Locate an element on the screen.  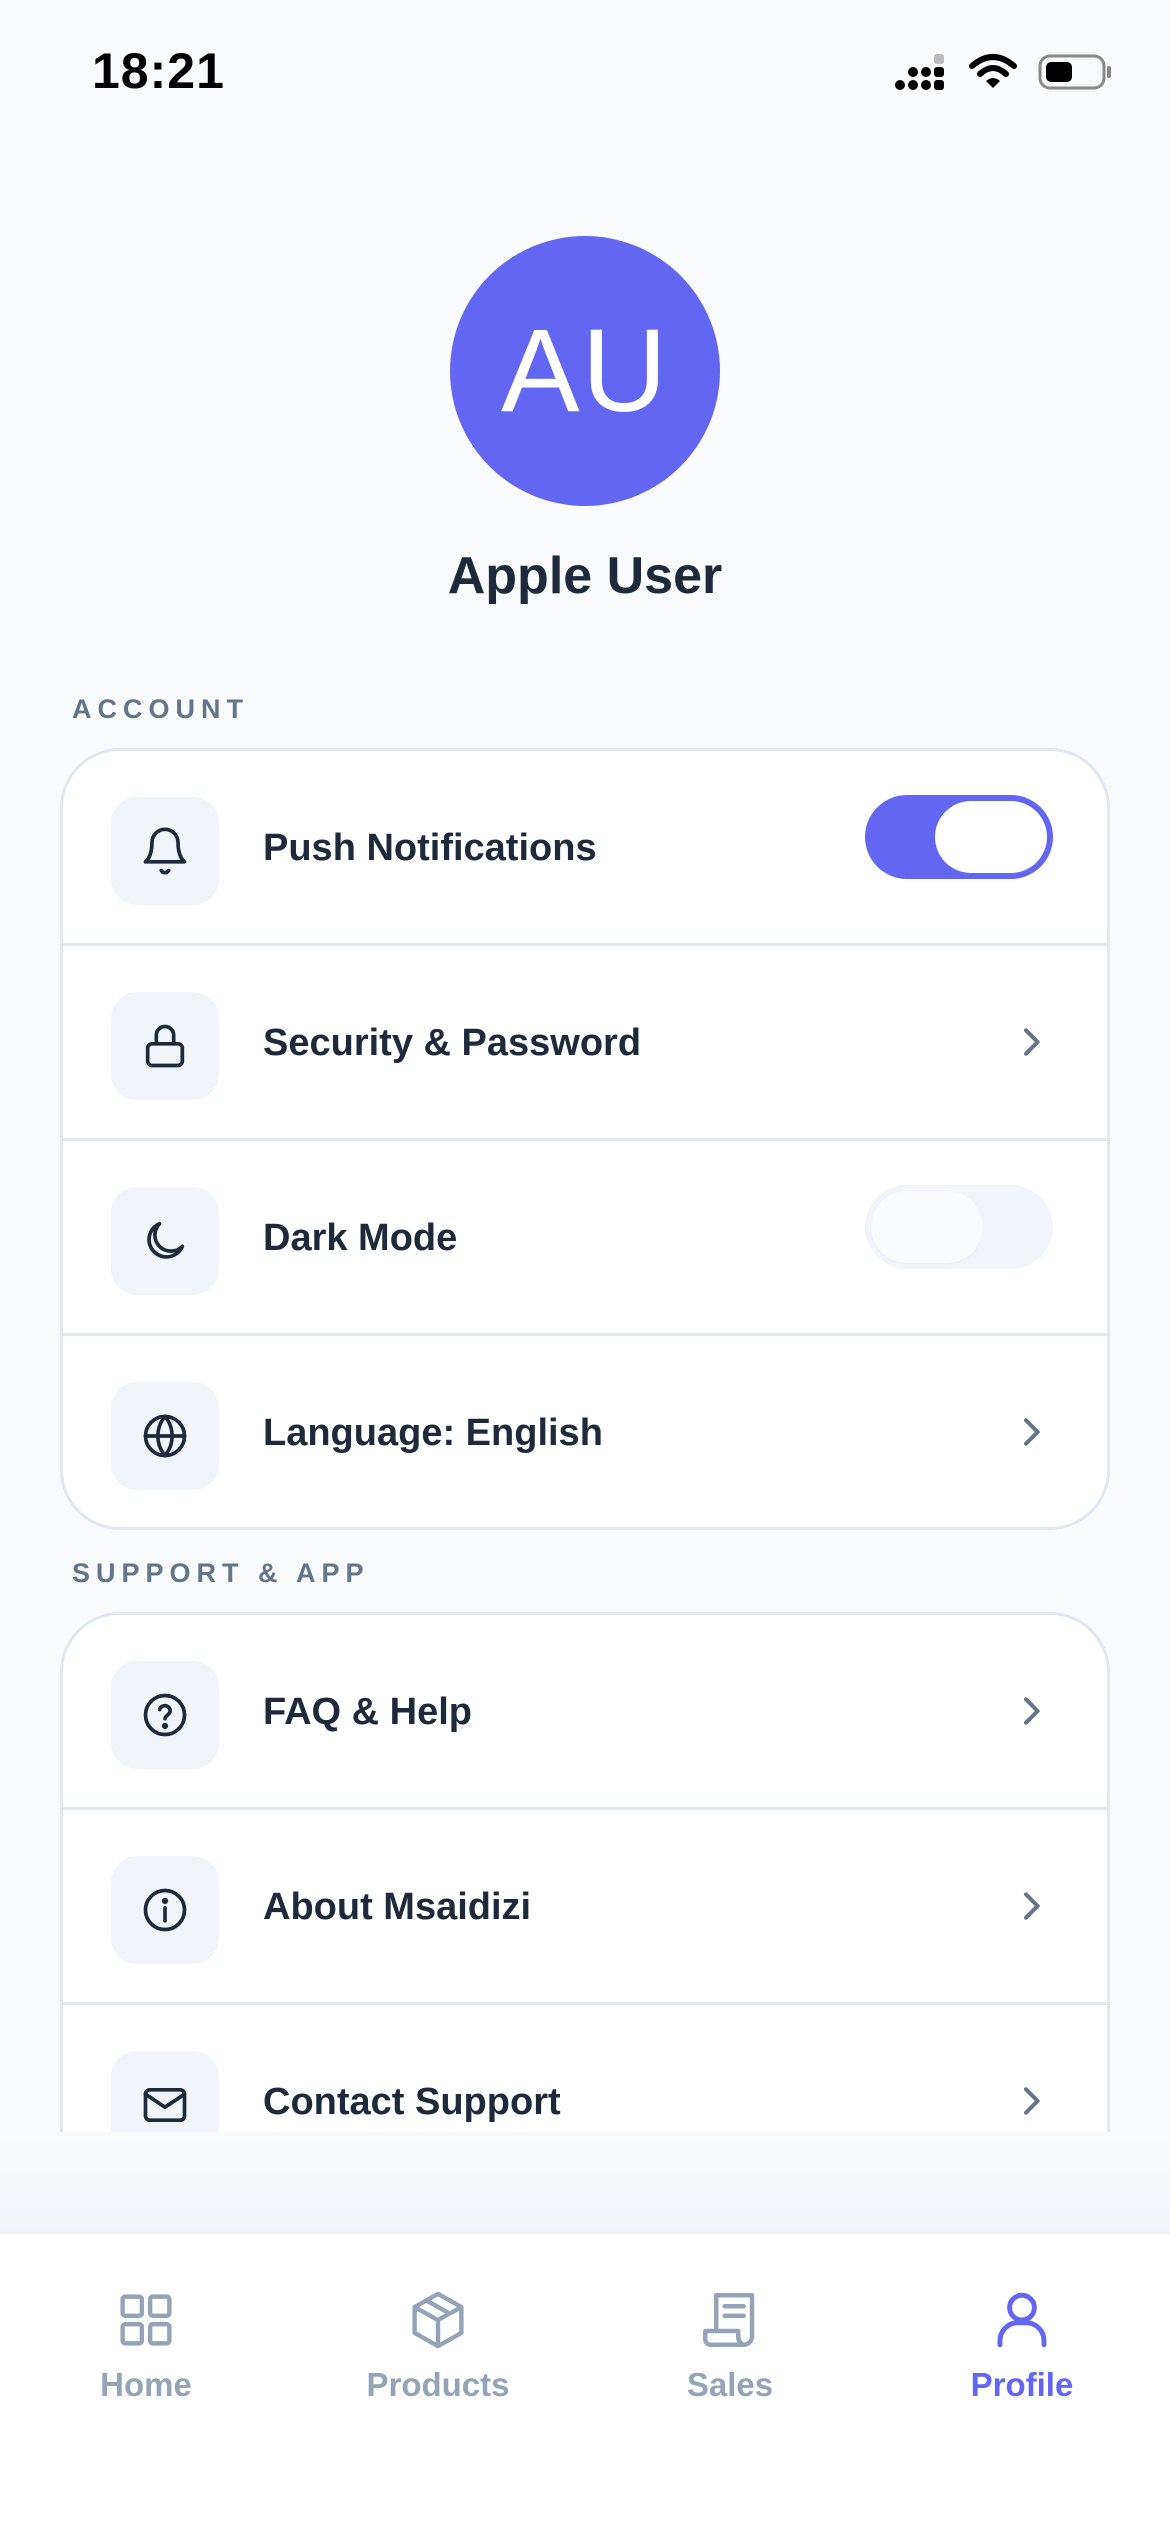
tab-profile: Profile is located at coordinates (1022, 2344).